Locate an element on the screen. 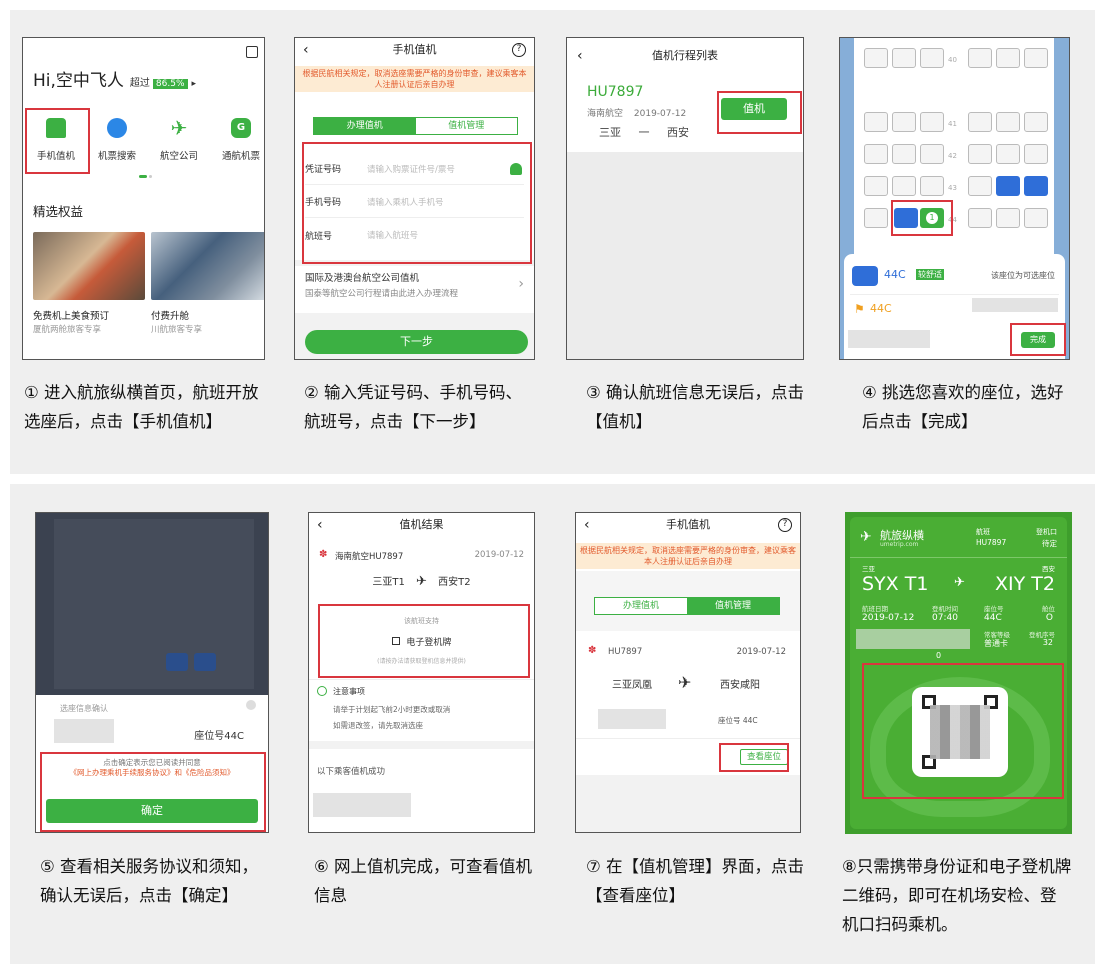 The image size is (1105, 976). date-value: 2019-07-12 is located at coordinates (888, 618).